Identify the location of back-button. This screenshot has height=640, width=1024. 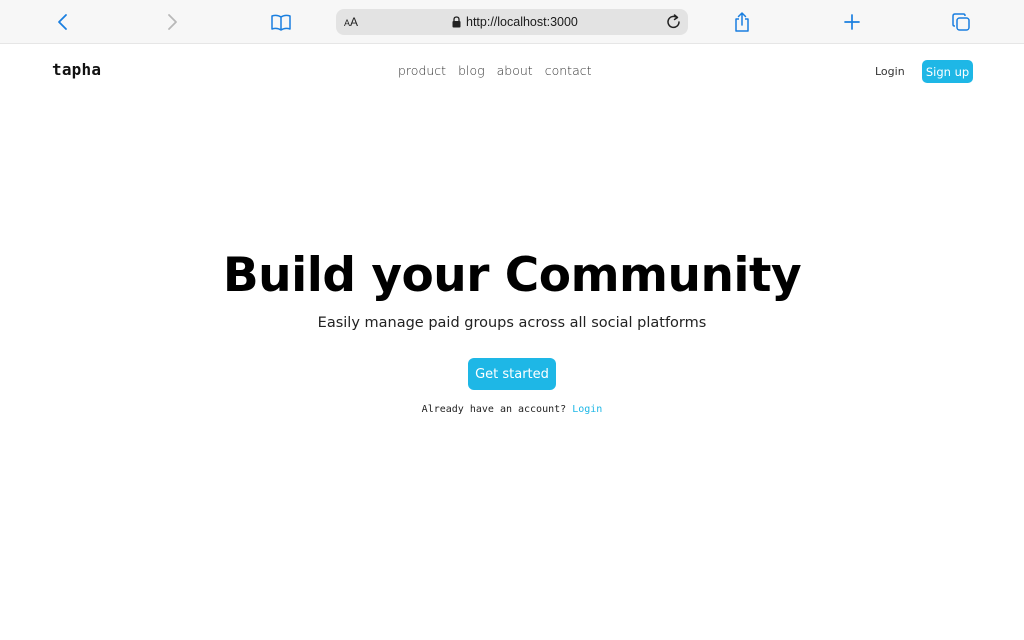
(63, 22).